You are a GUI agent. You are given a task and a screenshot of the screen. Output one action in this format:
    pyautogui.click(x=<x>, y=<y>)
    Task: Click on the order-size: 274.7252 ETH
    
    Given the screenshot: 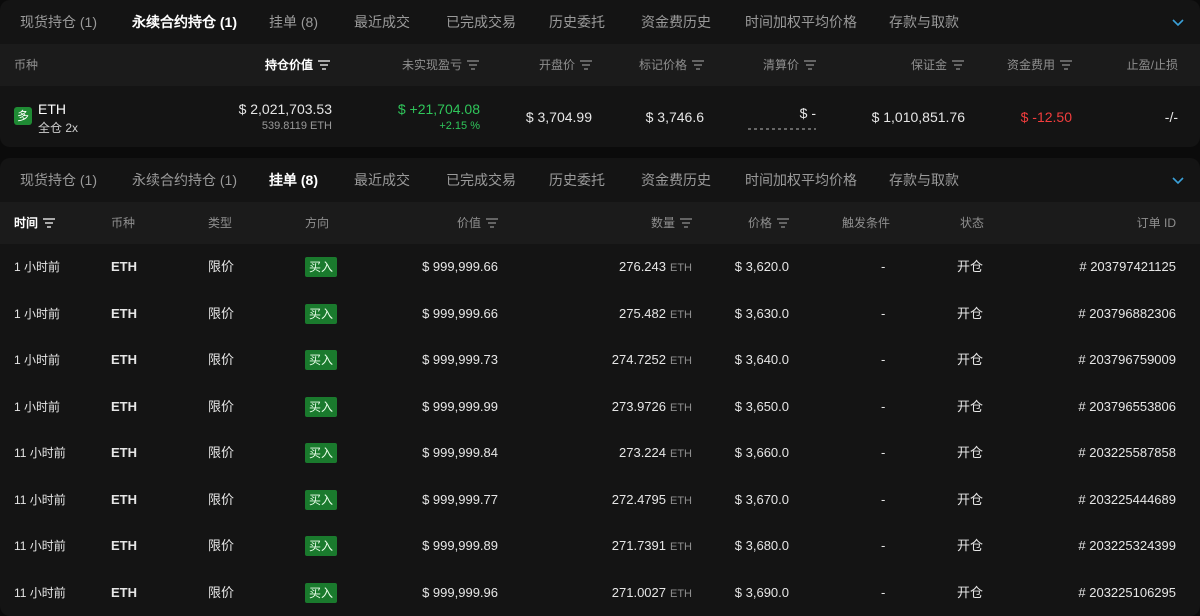 What is the action you would take?
    pyautogui.click(x=652, y=360)
    